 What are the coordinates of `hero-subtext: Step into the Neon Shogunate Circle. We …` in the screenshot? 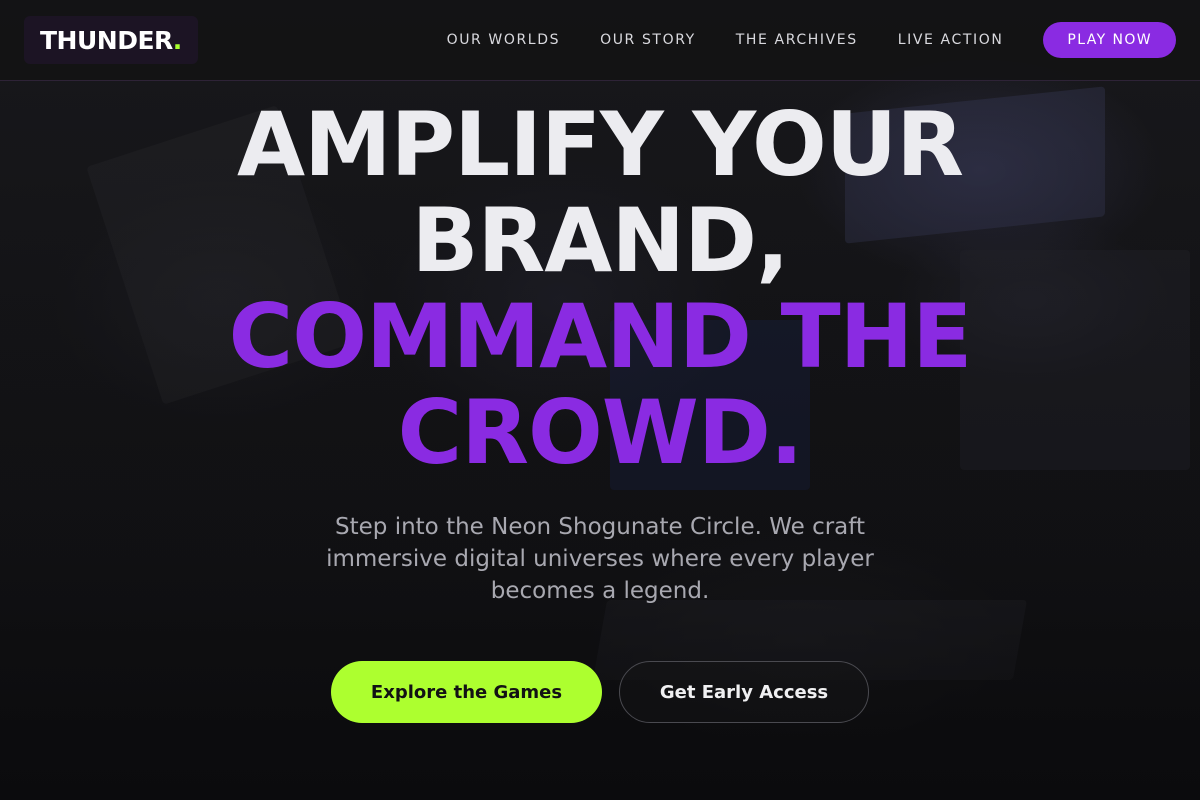 It's located at (600, 559).